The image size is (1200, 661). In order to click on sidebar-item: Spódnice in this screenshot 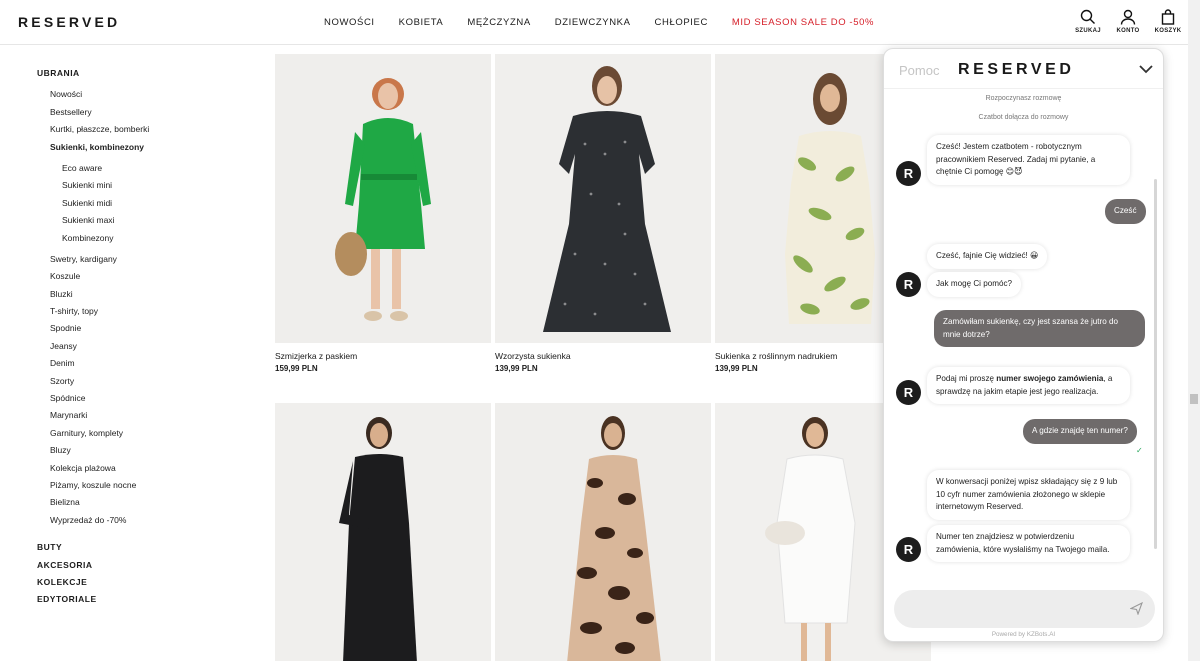, I will do `click(137, 400)`.